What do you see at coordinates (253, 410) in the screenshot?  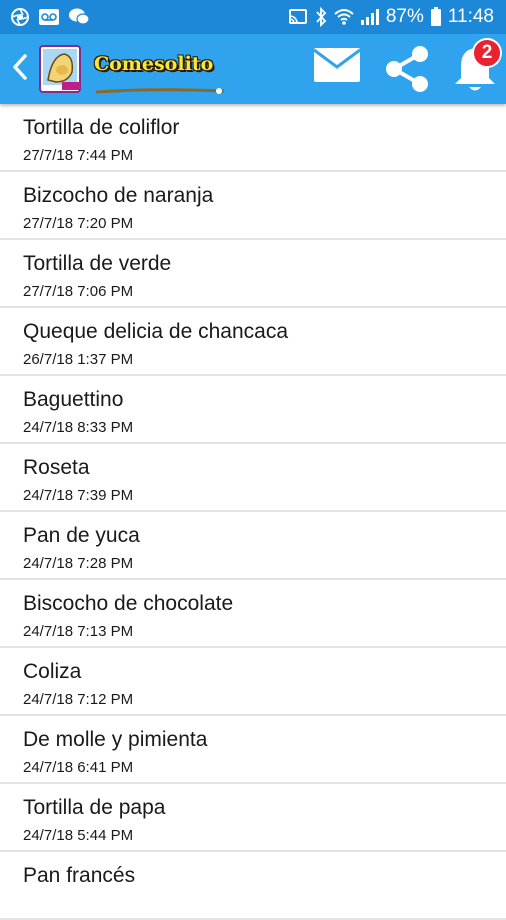 I see `list-item: Baguettino 24/7/18 8:33 PM` at bounding box center [253, 410].